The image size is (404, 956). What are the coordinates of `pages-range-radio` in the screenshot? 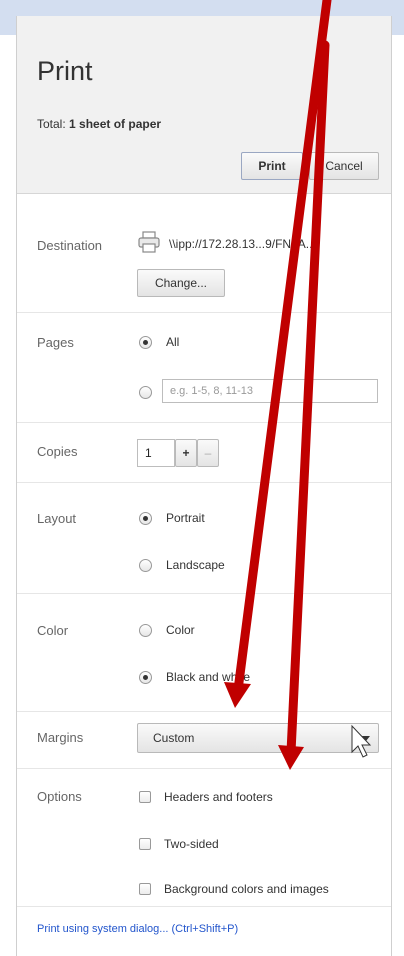 It's located at (145, 392).